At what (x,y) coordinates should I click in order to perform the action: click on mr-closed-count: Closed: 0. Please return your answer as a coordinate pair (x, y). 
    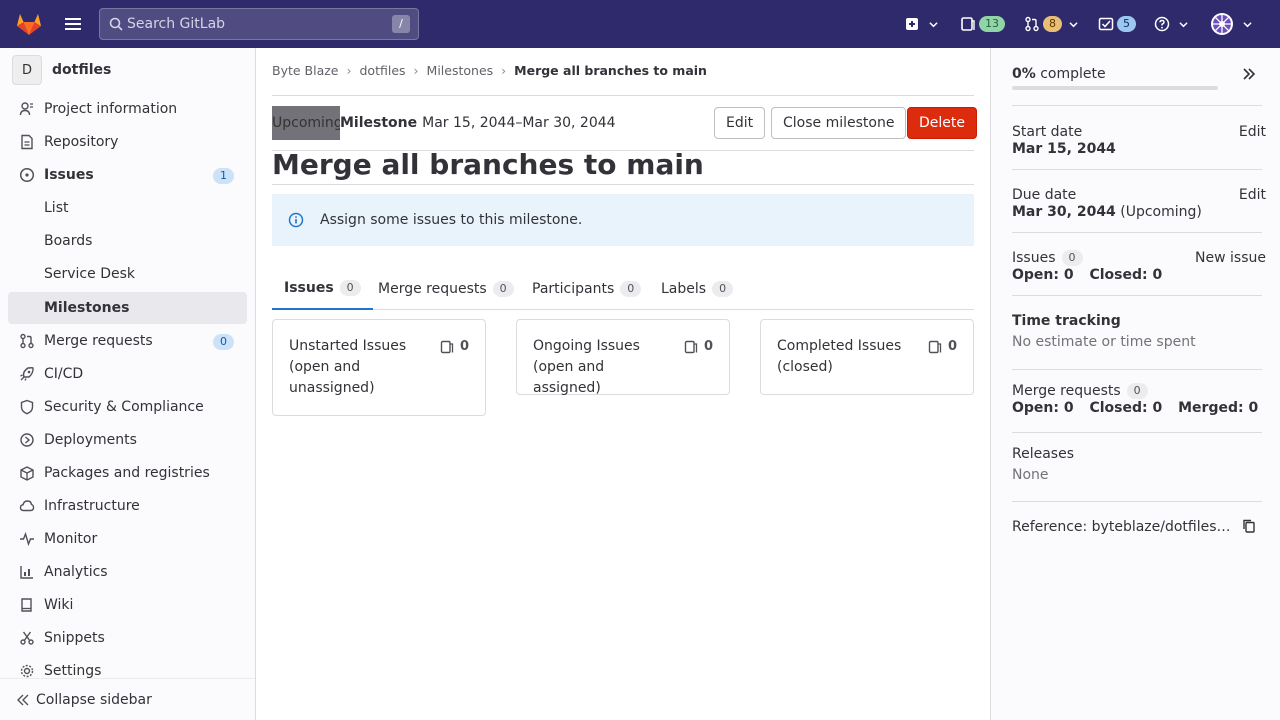
    Looking at the image, I should click on (1125, 408).